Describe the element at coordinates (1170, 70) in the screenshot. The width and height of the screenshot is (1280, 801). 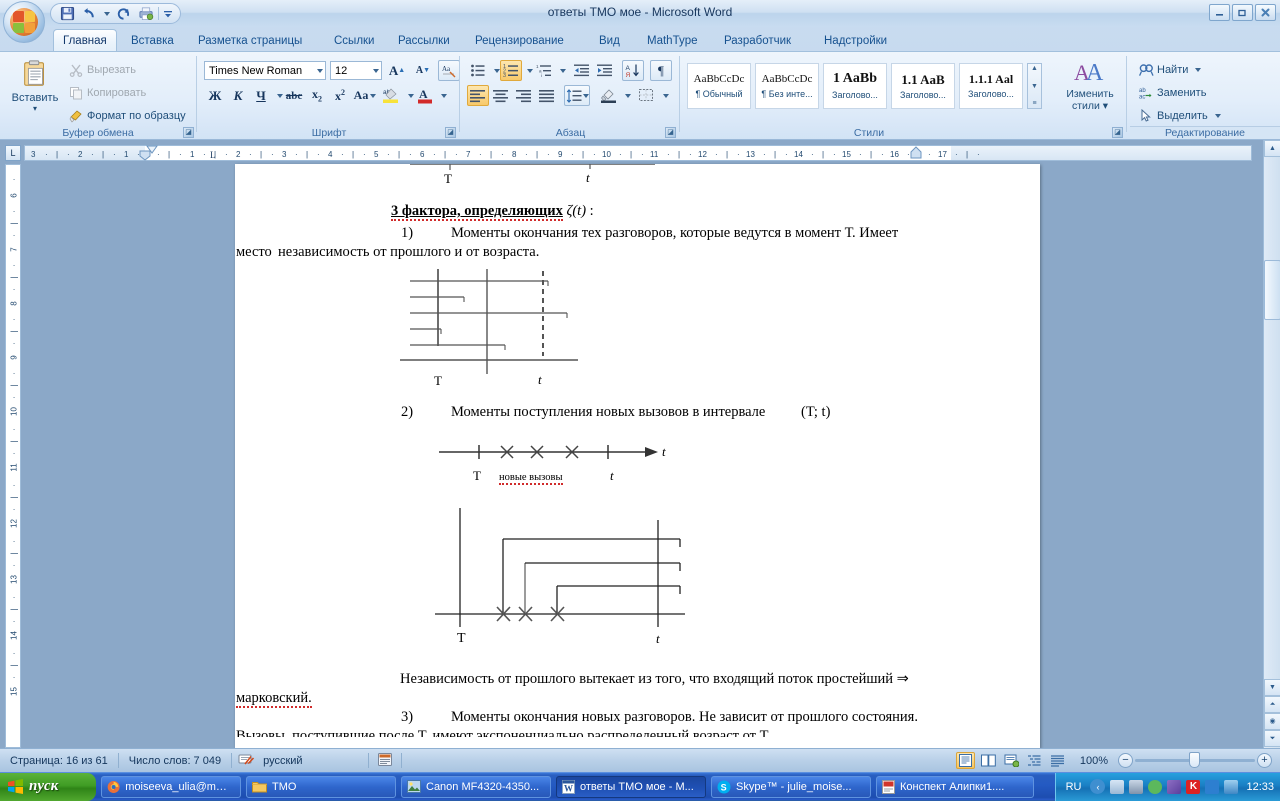
I see `find-button: Найти` at that location.